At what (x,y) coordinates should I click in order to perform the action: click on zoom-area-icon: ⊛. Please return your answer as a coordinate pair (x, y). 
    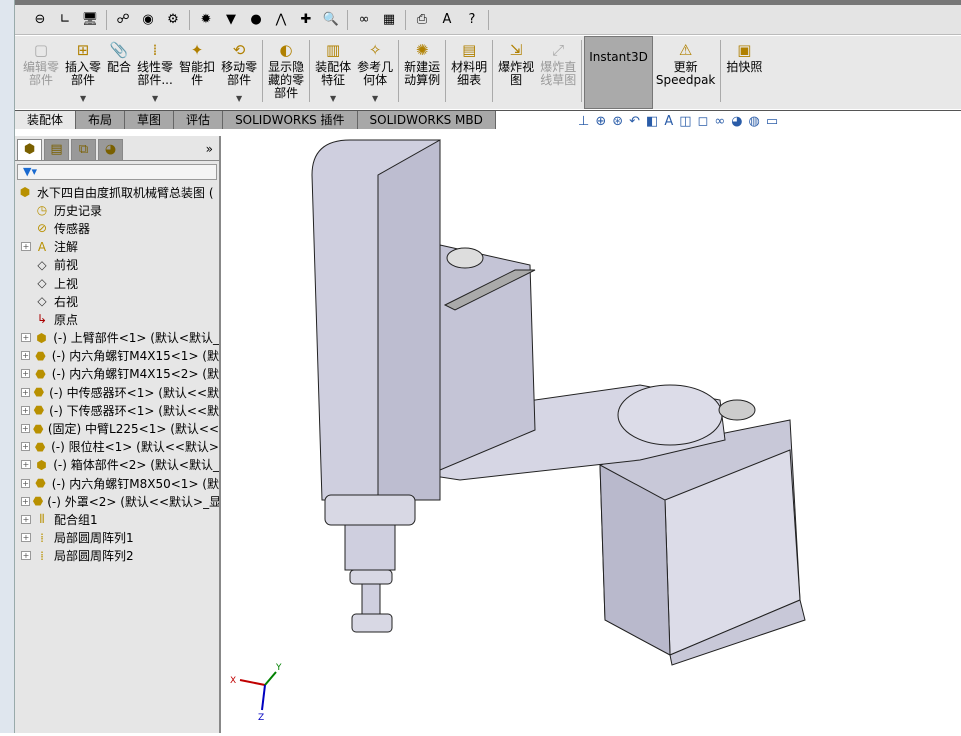
    Looking at the image, I should click on (617, 121).